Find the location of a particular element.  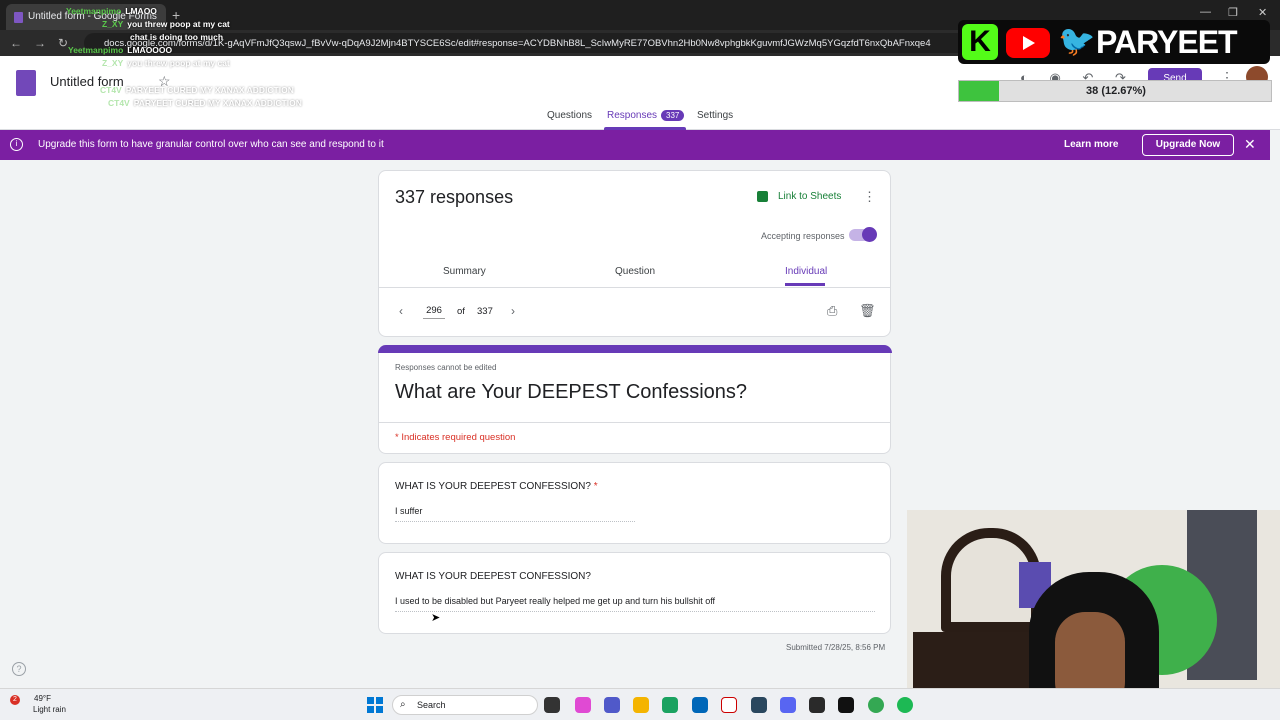

pager-of-label: of is located at coordinates (461, 311).